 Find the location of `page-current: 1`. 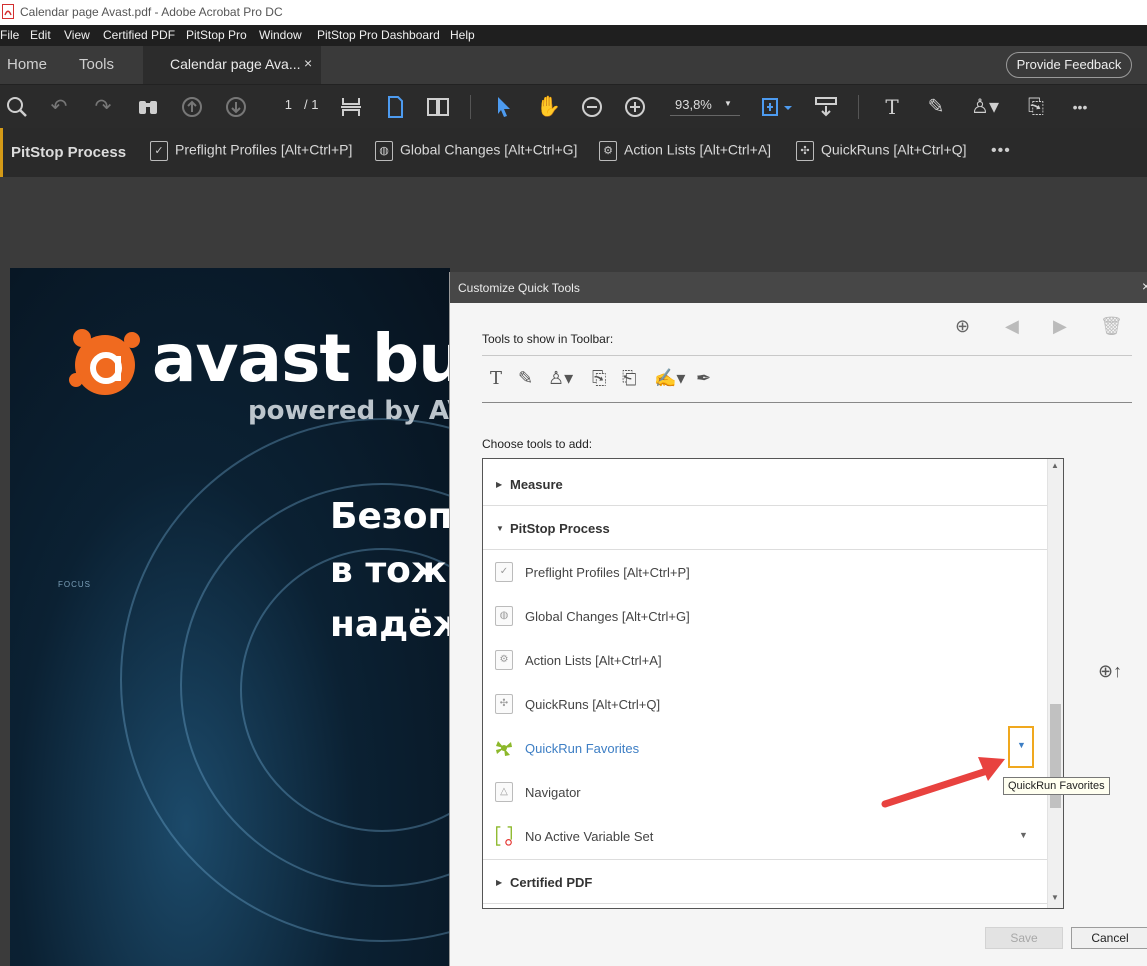

page-current: 1 is located at coordinates (281, 104).